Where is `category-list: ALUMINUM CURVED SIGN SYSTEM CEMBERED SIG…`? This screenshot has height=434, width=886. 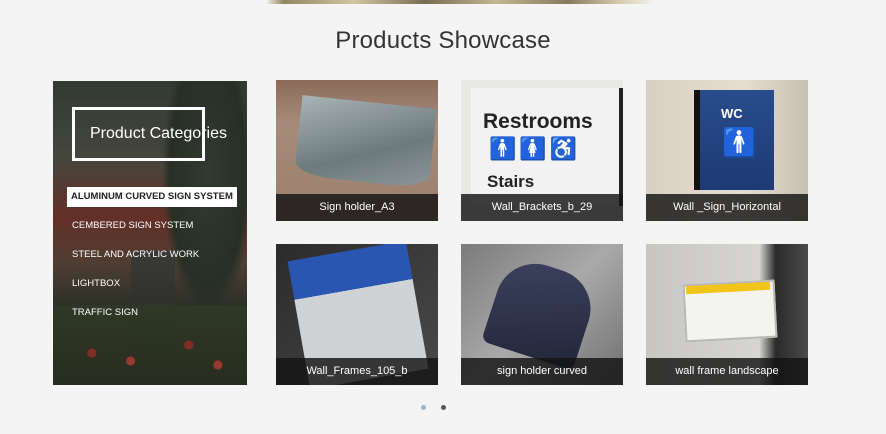
category-list: ALUMINUM CURVED SIGN SYSTEM CEMBERED SIG… is located at coordinates (152, 259).